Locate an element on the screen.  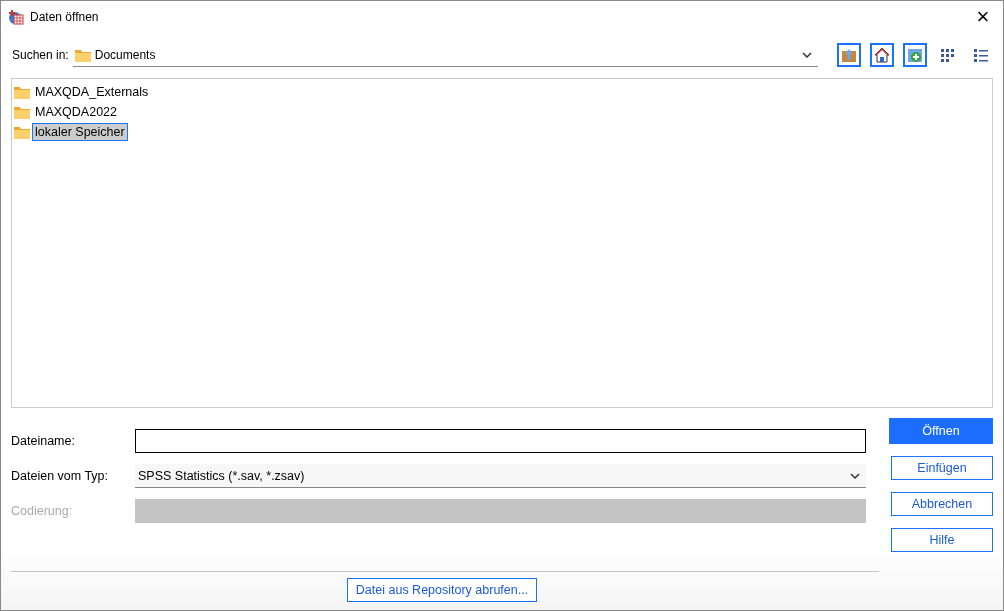
home-icon is located at coordinates (882, 55).